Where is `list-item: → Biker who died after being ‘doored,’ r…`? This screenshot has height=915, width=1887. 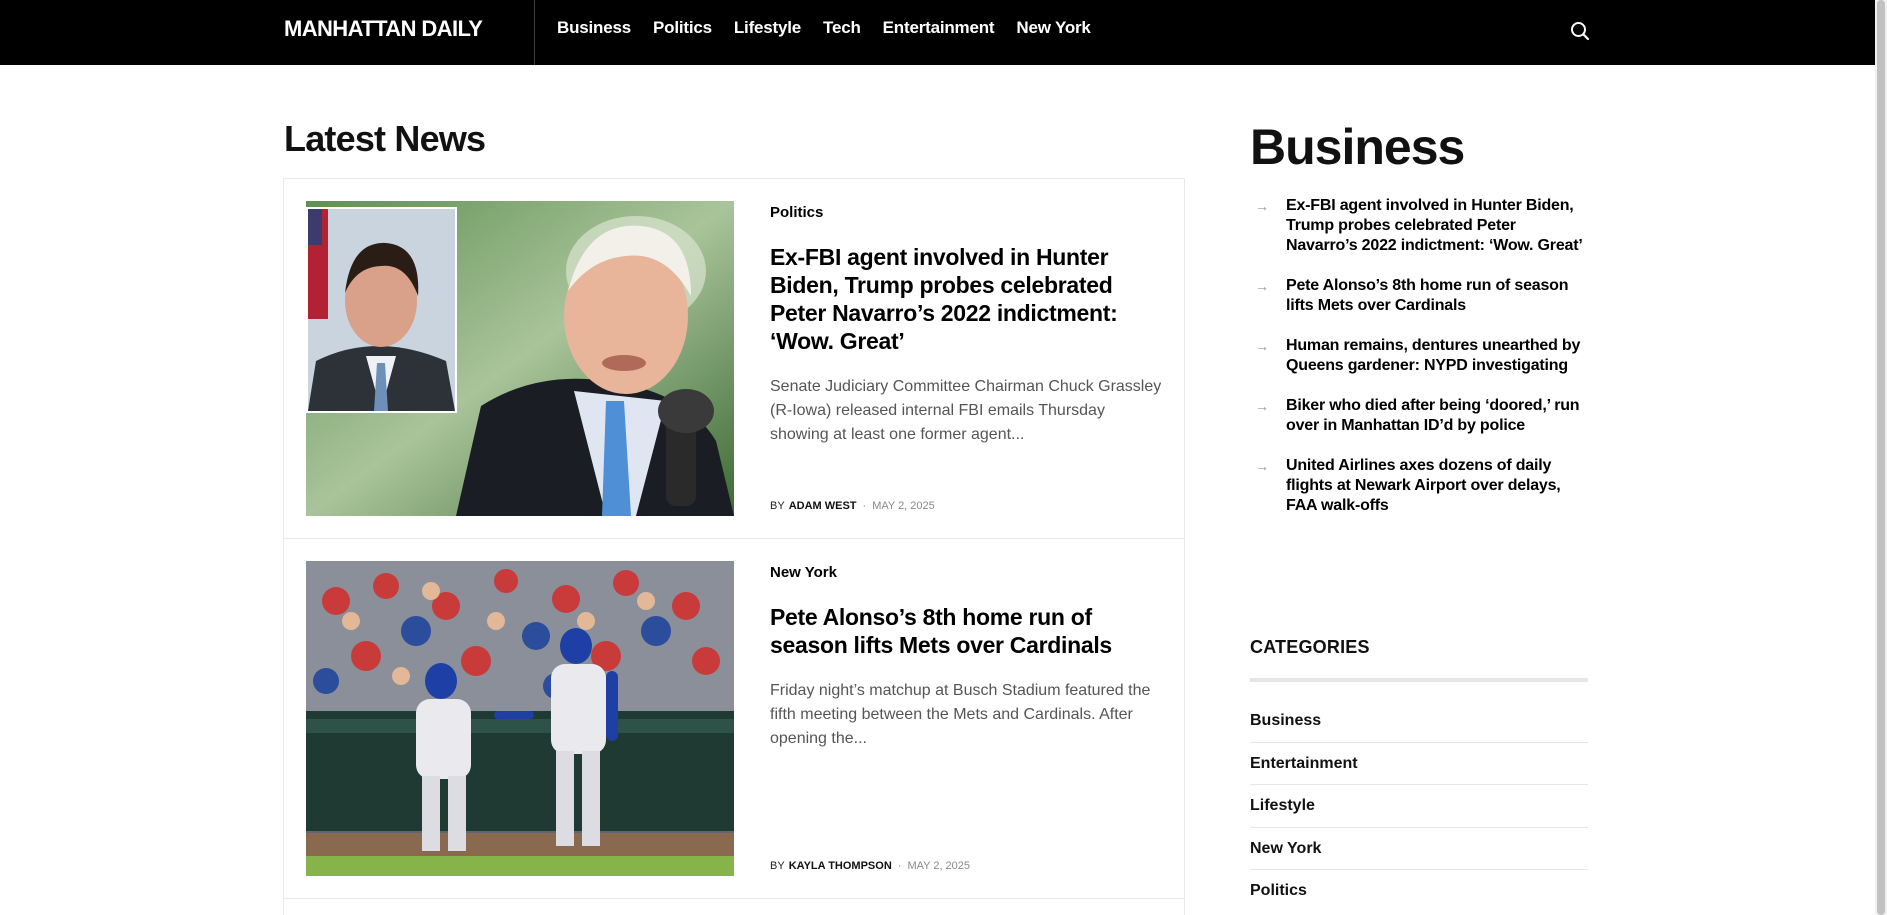
list-item: → Biker who died after being ‘doored,’ r… is located at coordinates (1420, 416).